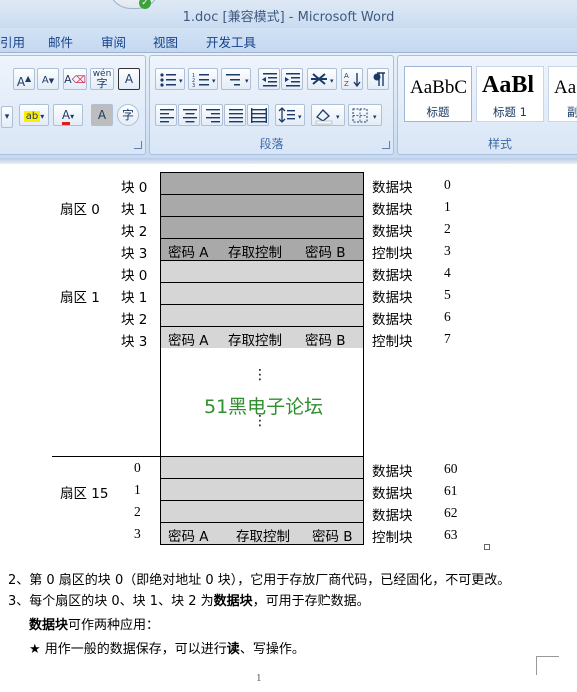 This screenshot has width=577, height=692. What do you see at coordinates (138, 145) in the screenshot?
I see `font-dialog-launcher-icon` at bounding box center [138, 145].